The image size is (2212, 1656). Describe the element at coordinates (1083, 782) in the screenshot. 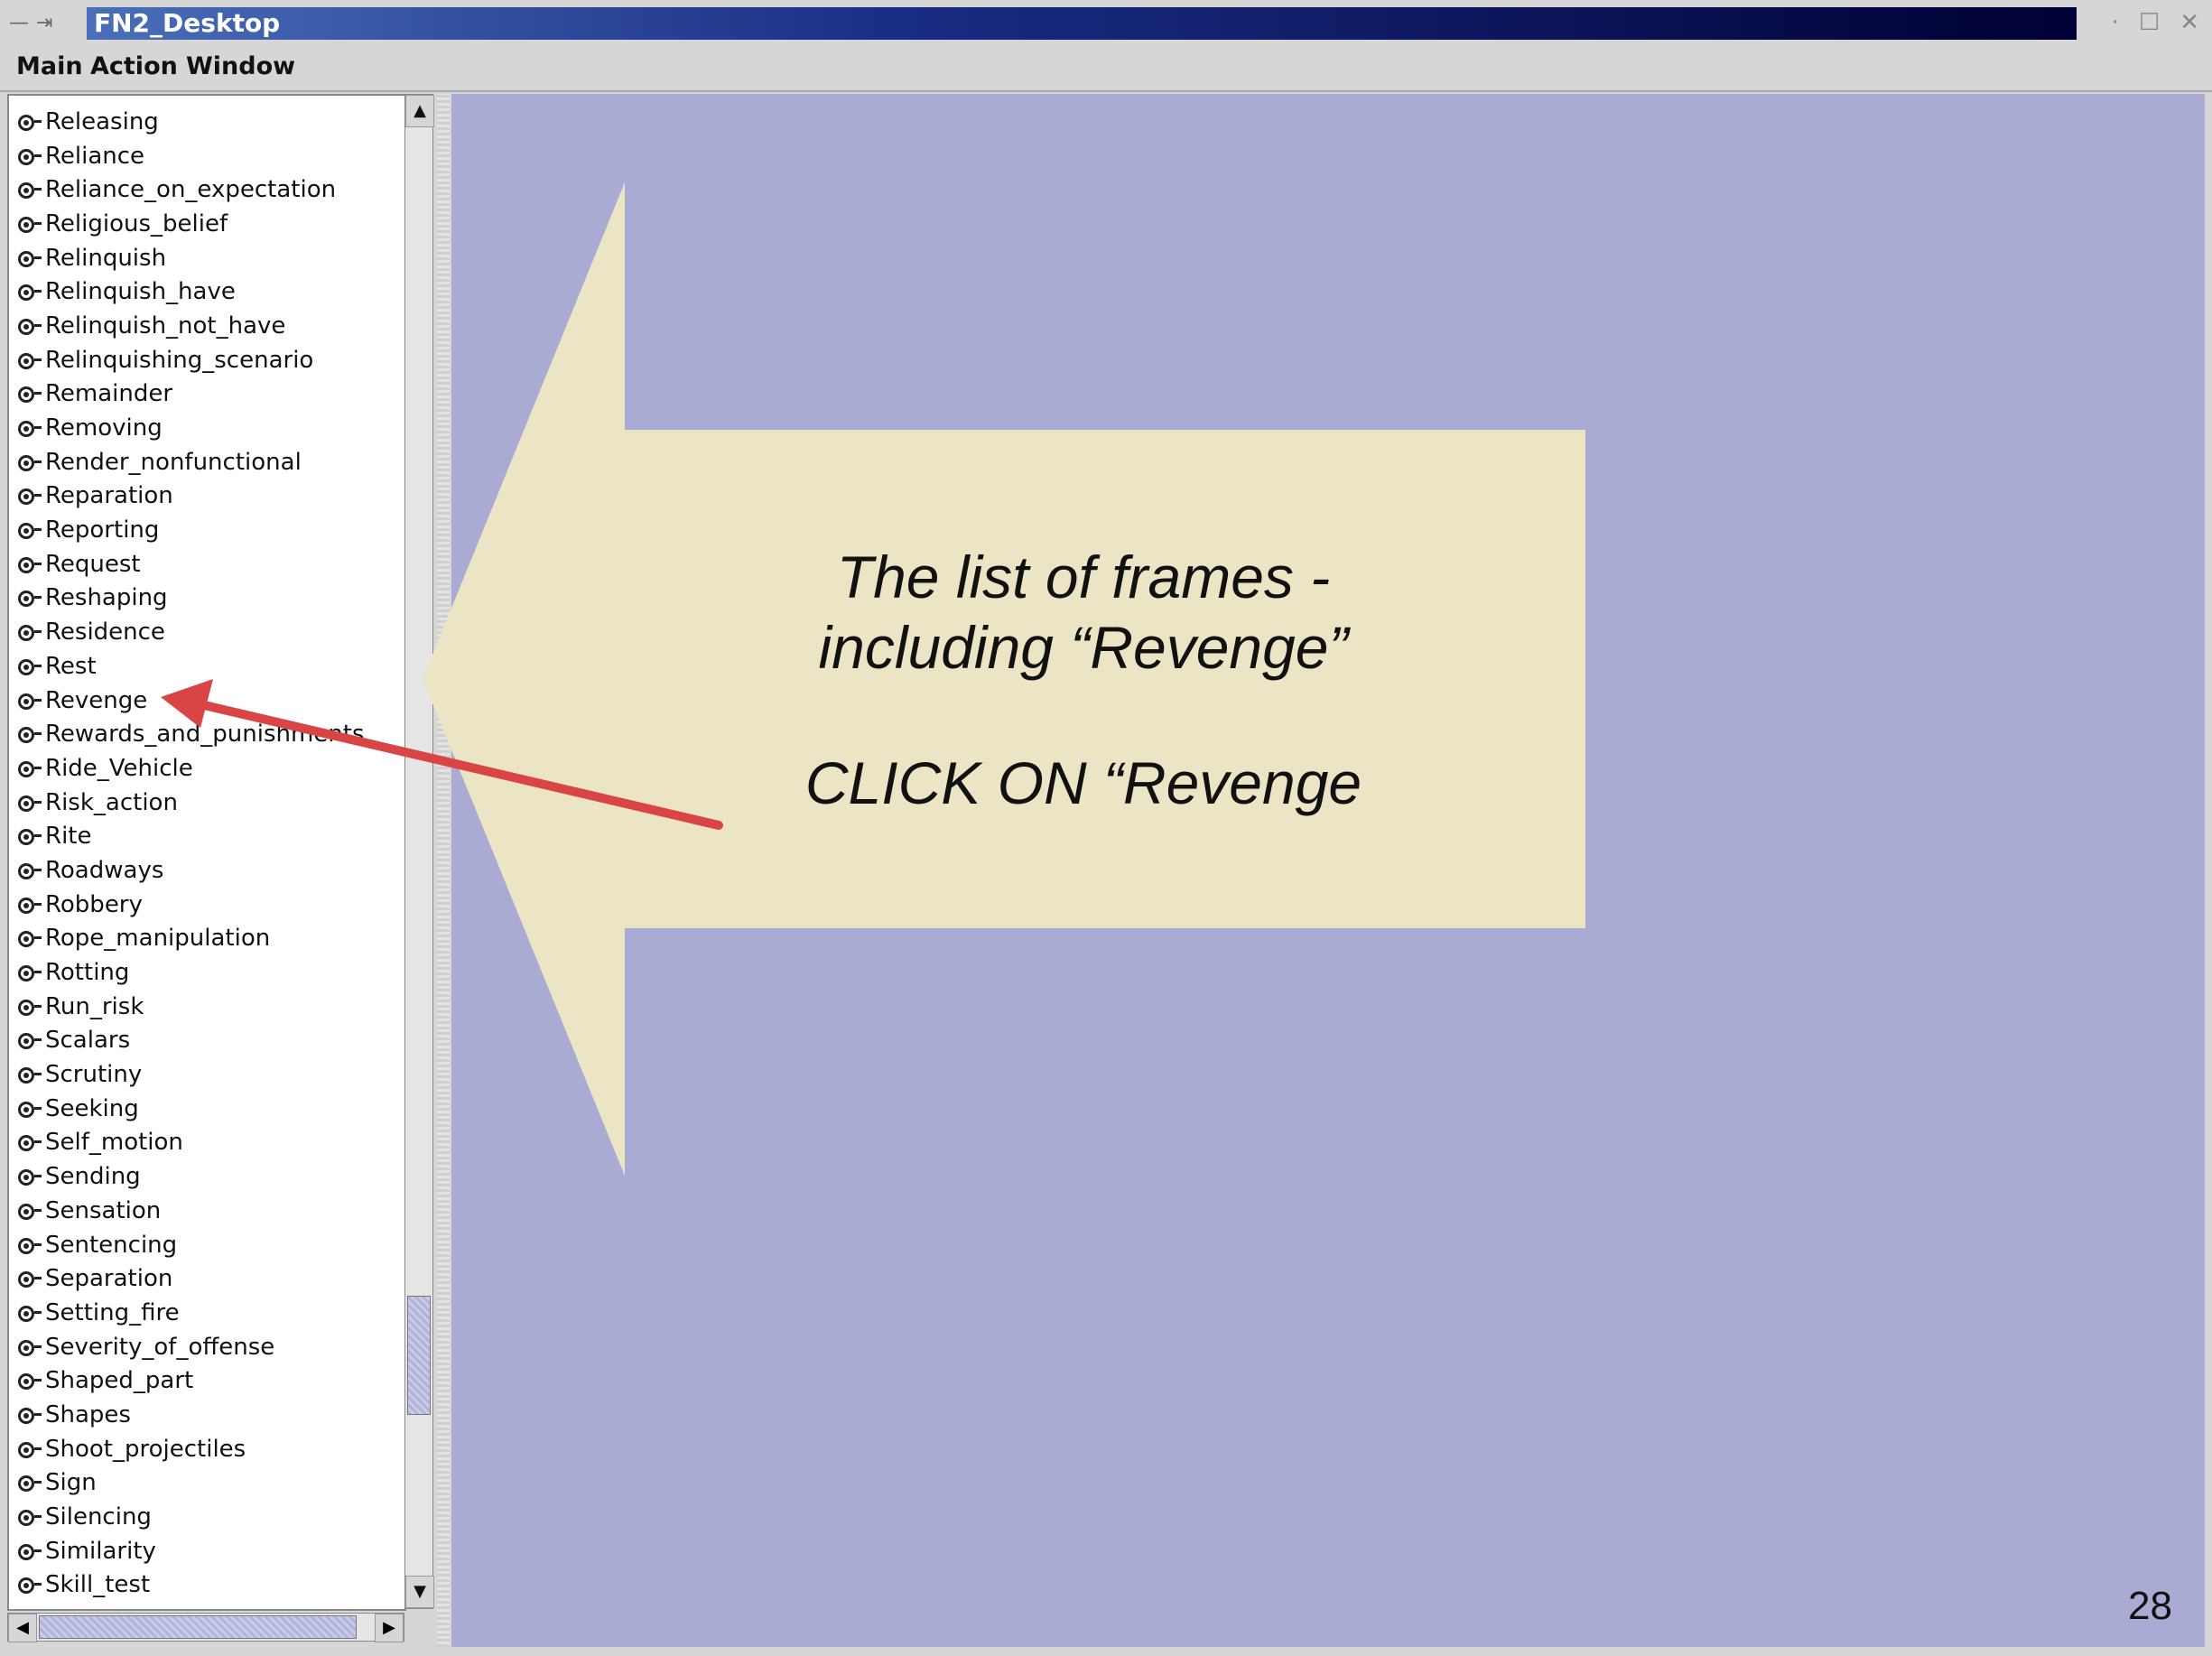

I see `callout-line-3: CLICK ON “Revenge` at that location.